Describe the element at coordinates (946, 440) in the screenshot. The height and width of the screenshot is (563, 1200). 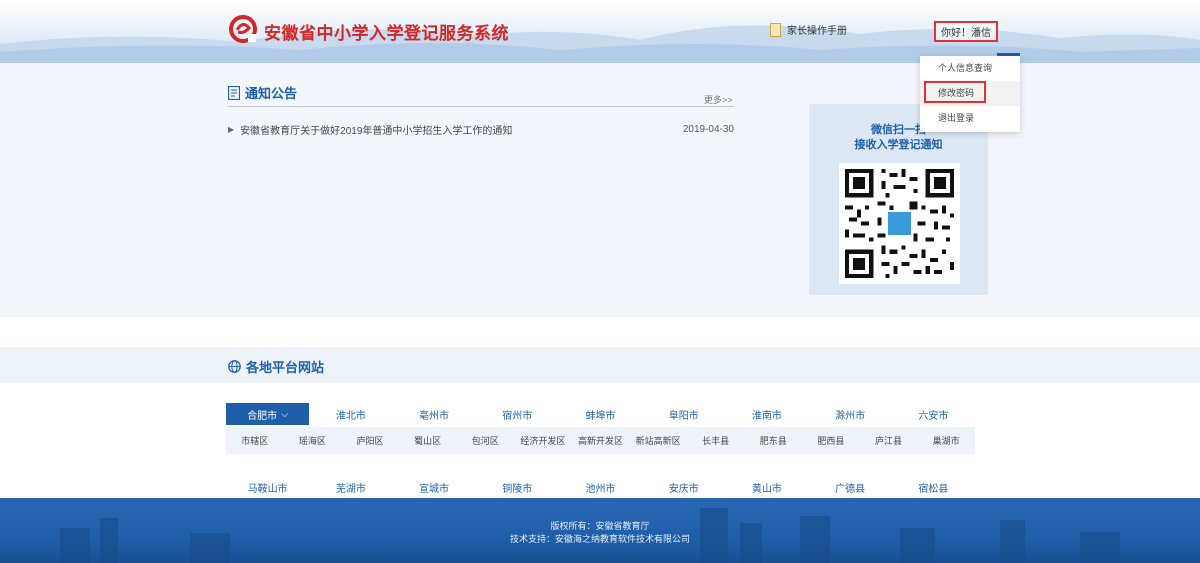
I see `district-link: 巢湖市` at that location.